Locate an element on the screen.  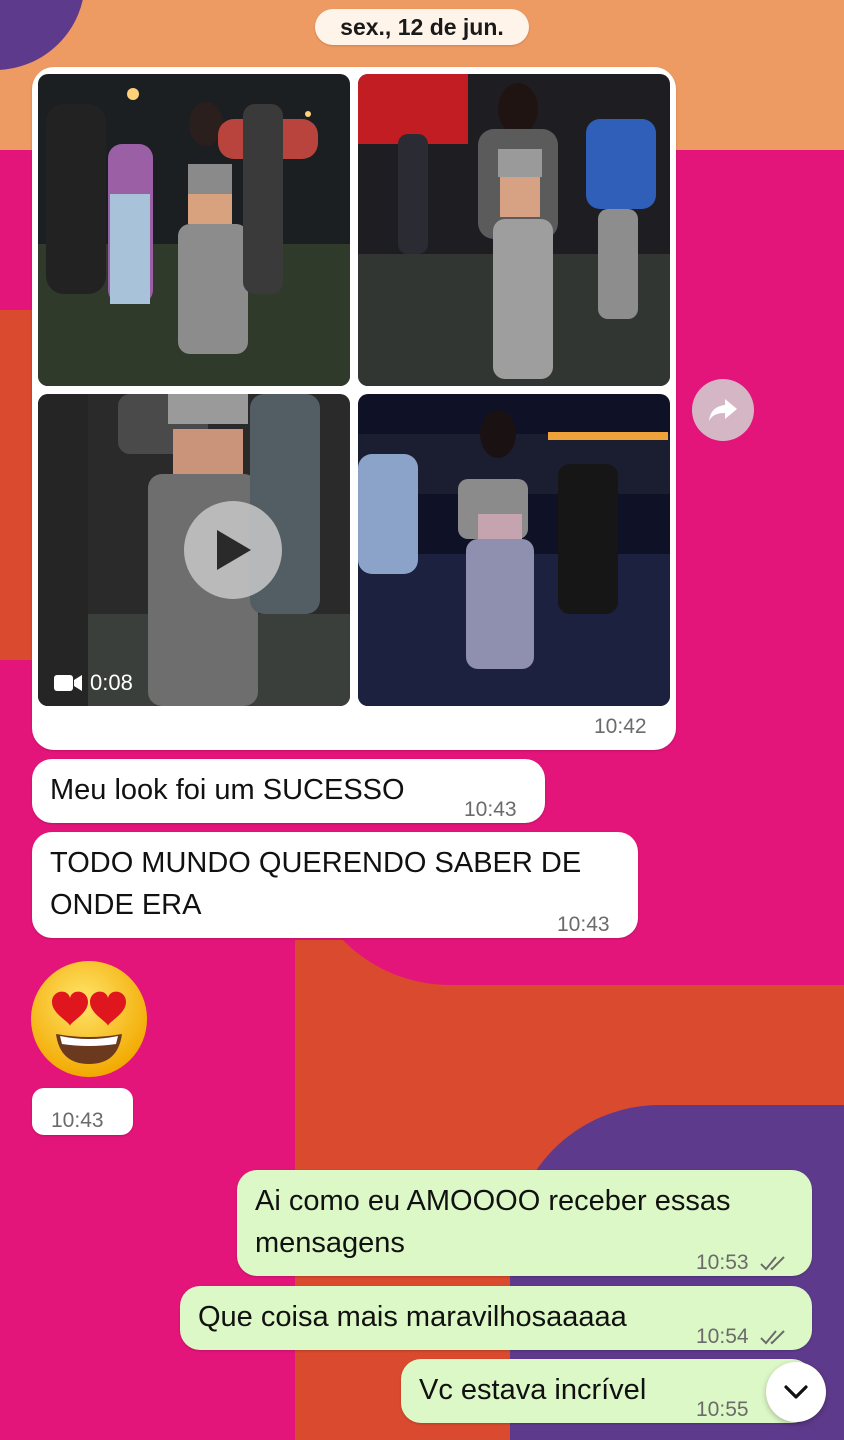
video-info: 0:08 is located at coordinates (93, 683).